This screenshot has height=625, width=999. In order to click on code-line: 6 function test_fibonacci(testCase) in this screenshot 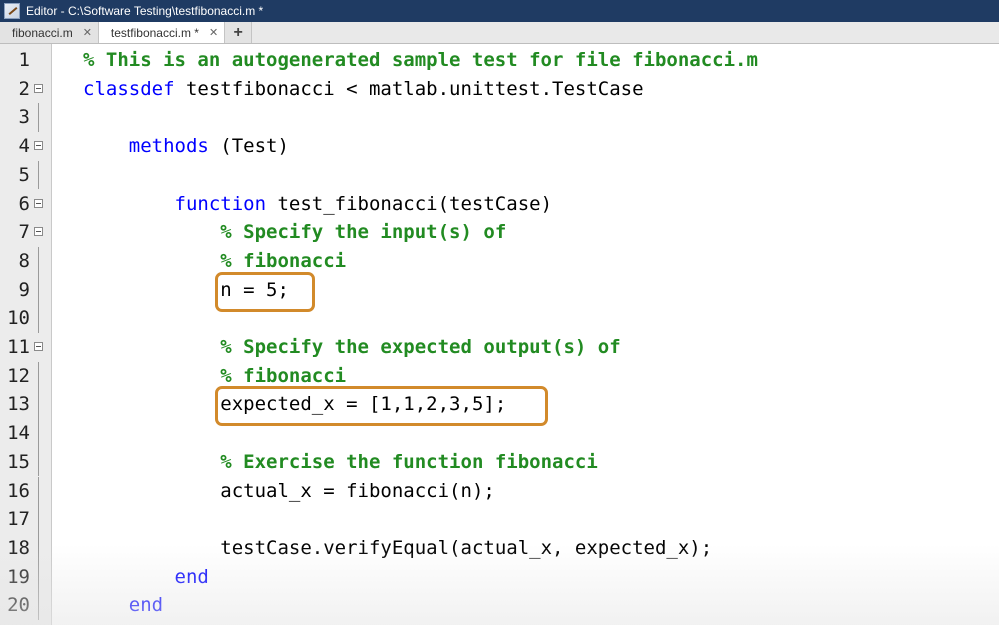, I will do `click(499, 204)`.